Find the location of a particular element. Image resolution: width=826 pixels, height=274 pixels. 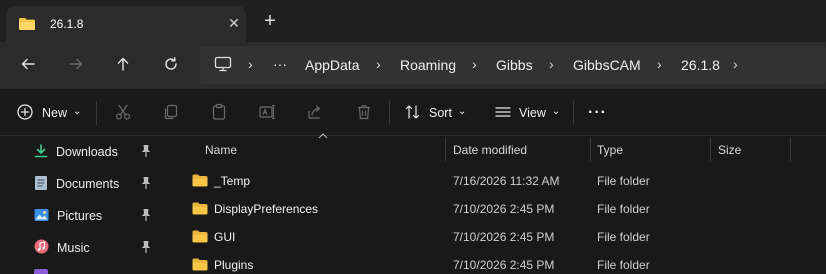

rename-button is located at coordinates (267, 113).